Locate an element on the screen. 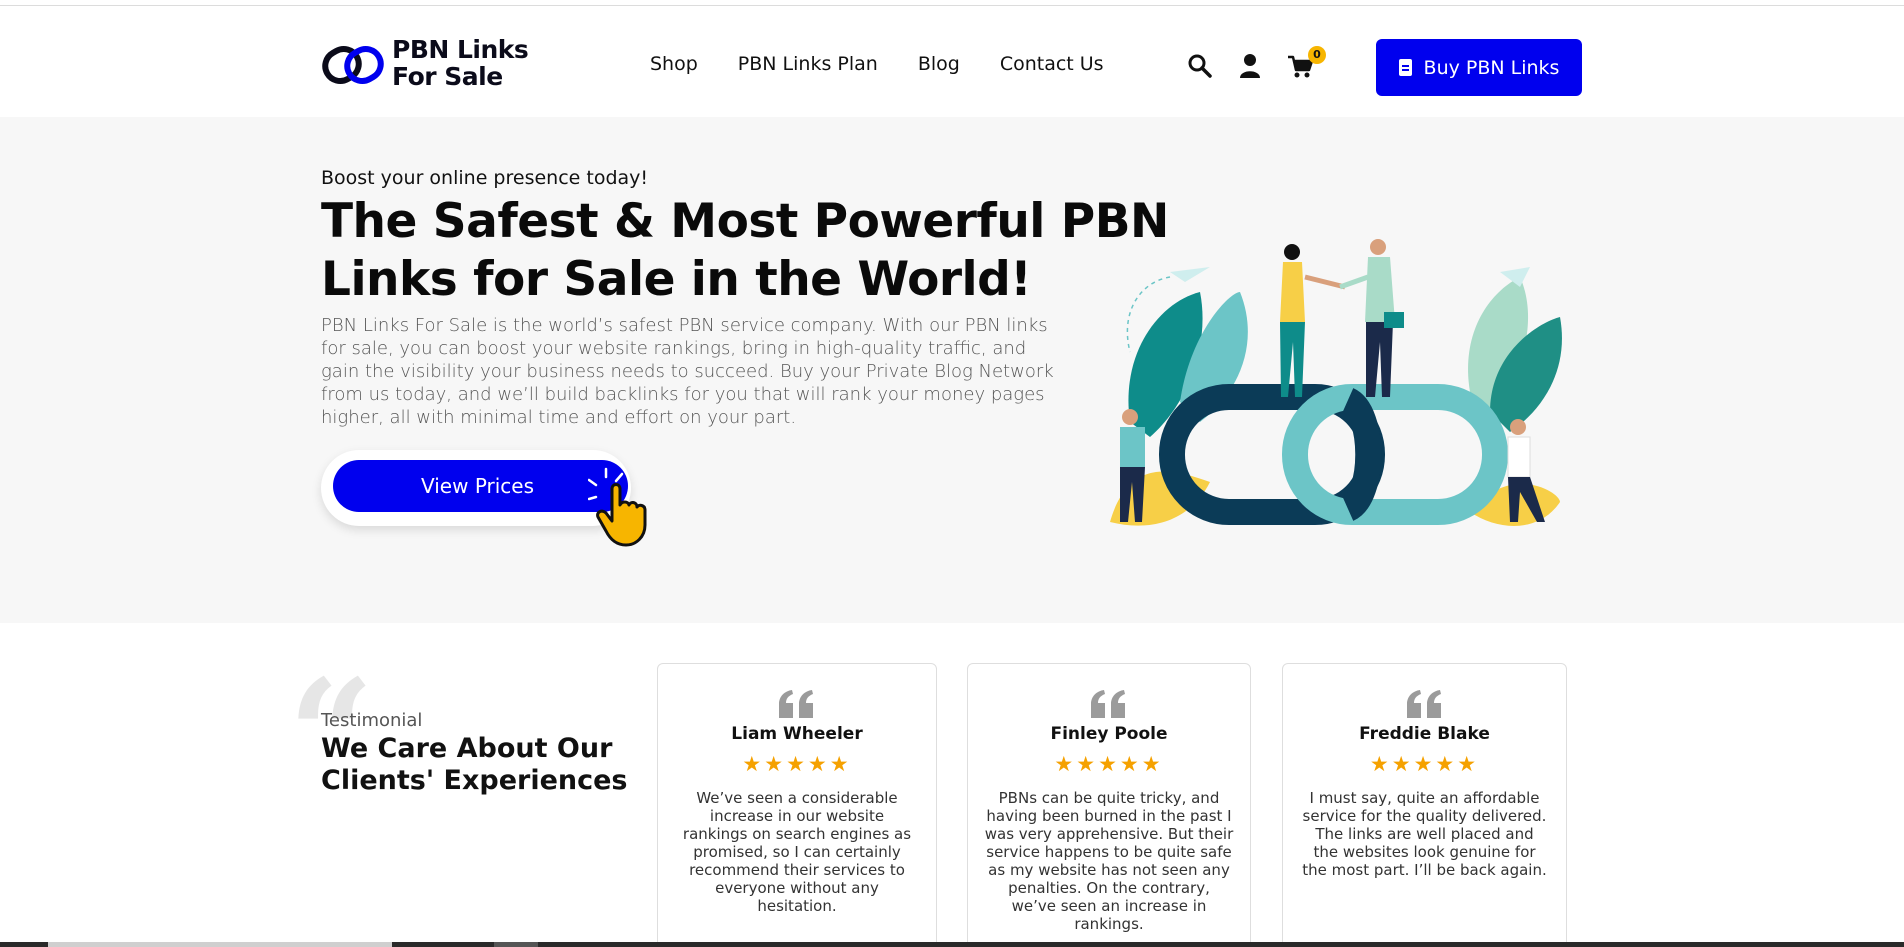  chain-handshake-illustration is located at coordinates (1336, 382).